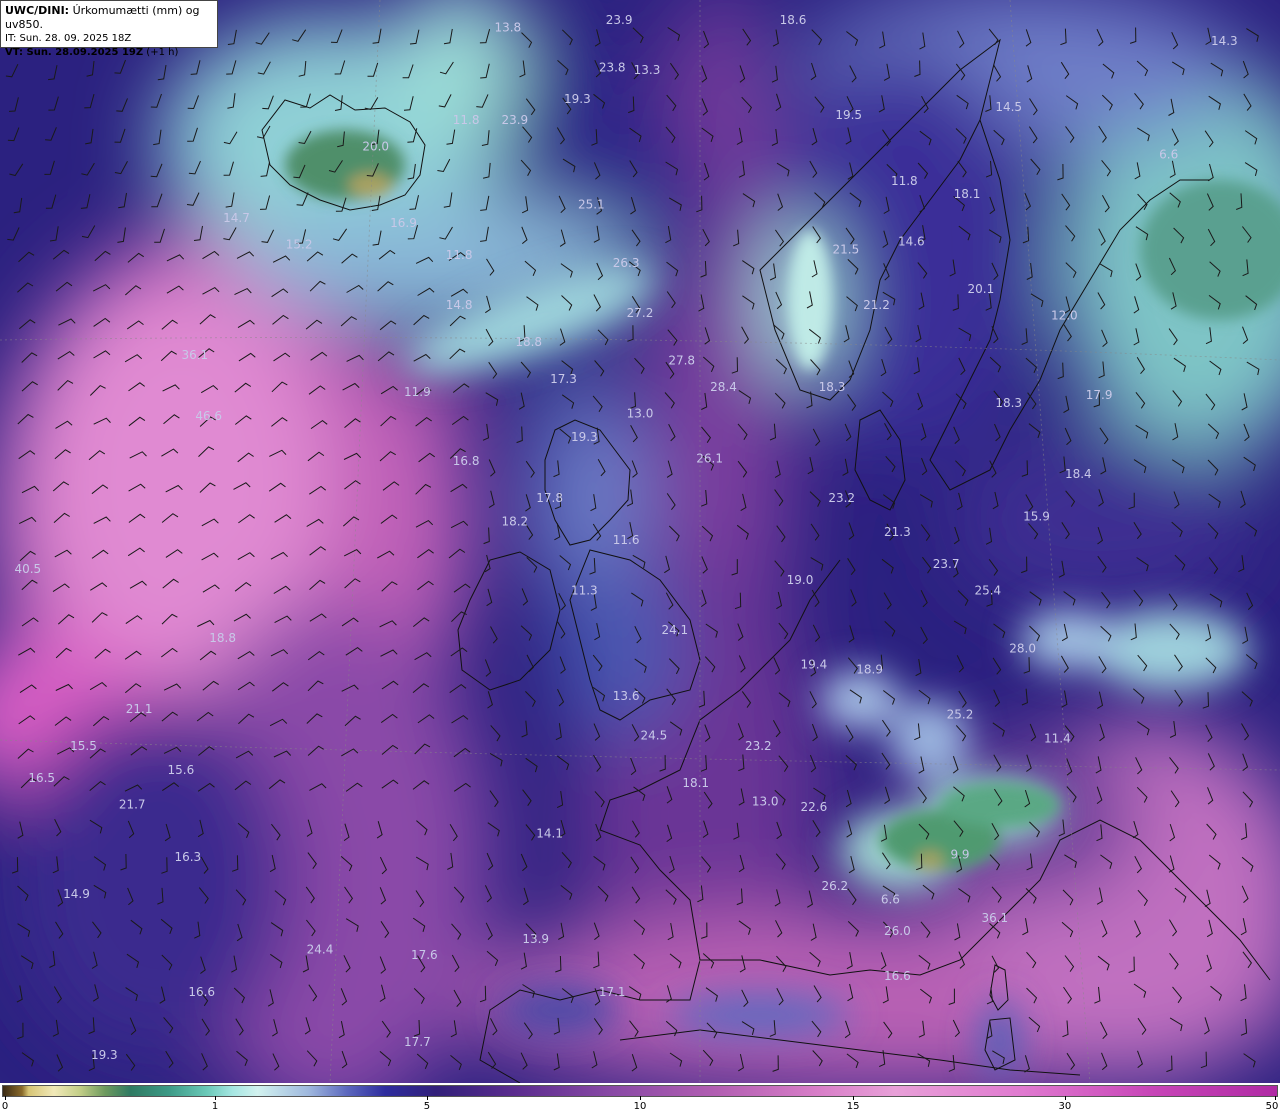 The height and width of the screenshot is (1115, 1280). What do you see at coordinates (1099, 395) in the screenshot?
I see `value-label: 17.9` at bounding box center [1099, 395].